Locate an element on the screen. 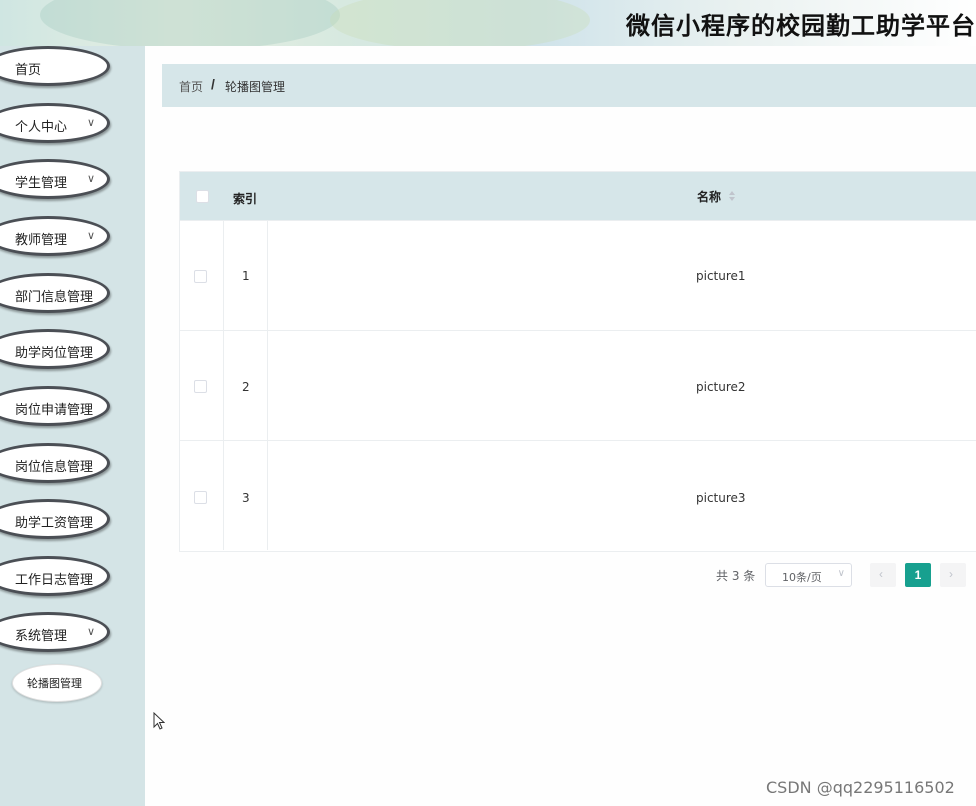  sidebar-item-position-info: 岗位信息管理 is located at coordinates (55, 463).